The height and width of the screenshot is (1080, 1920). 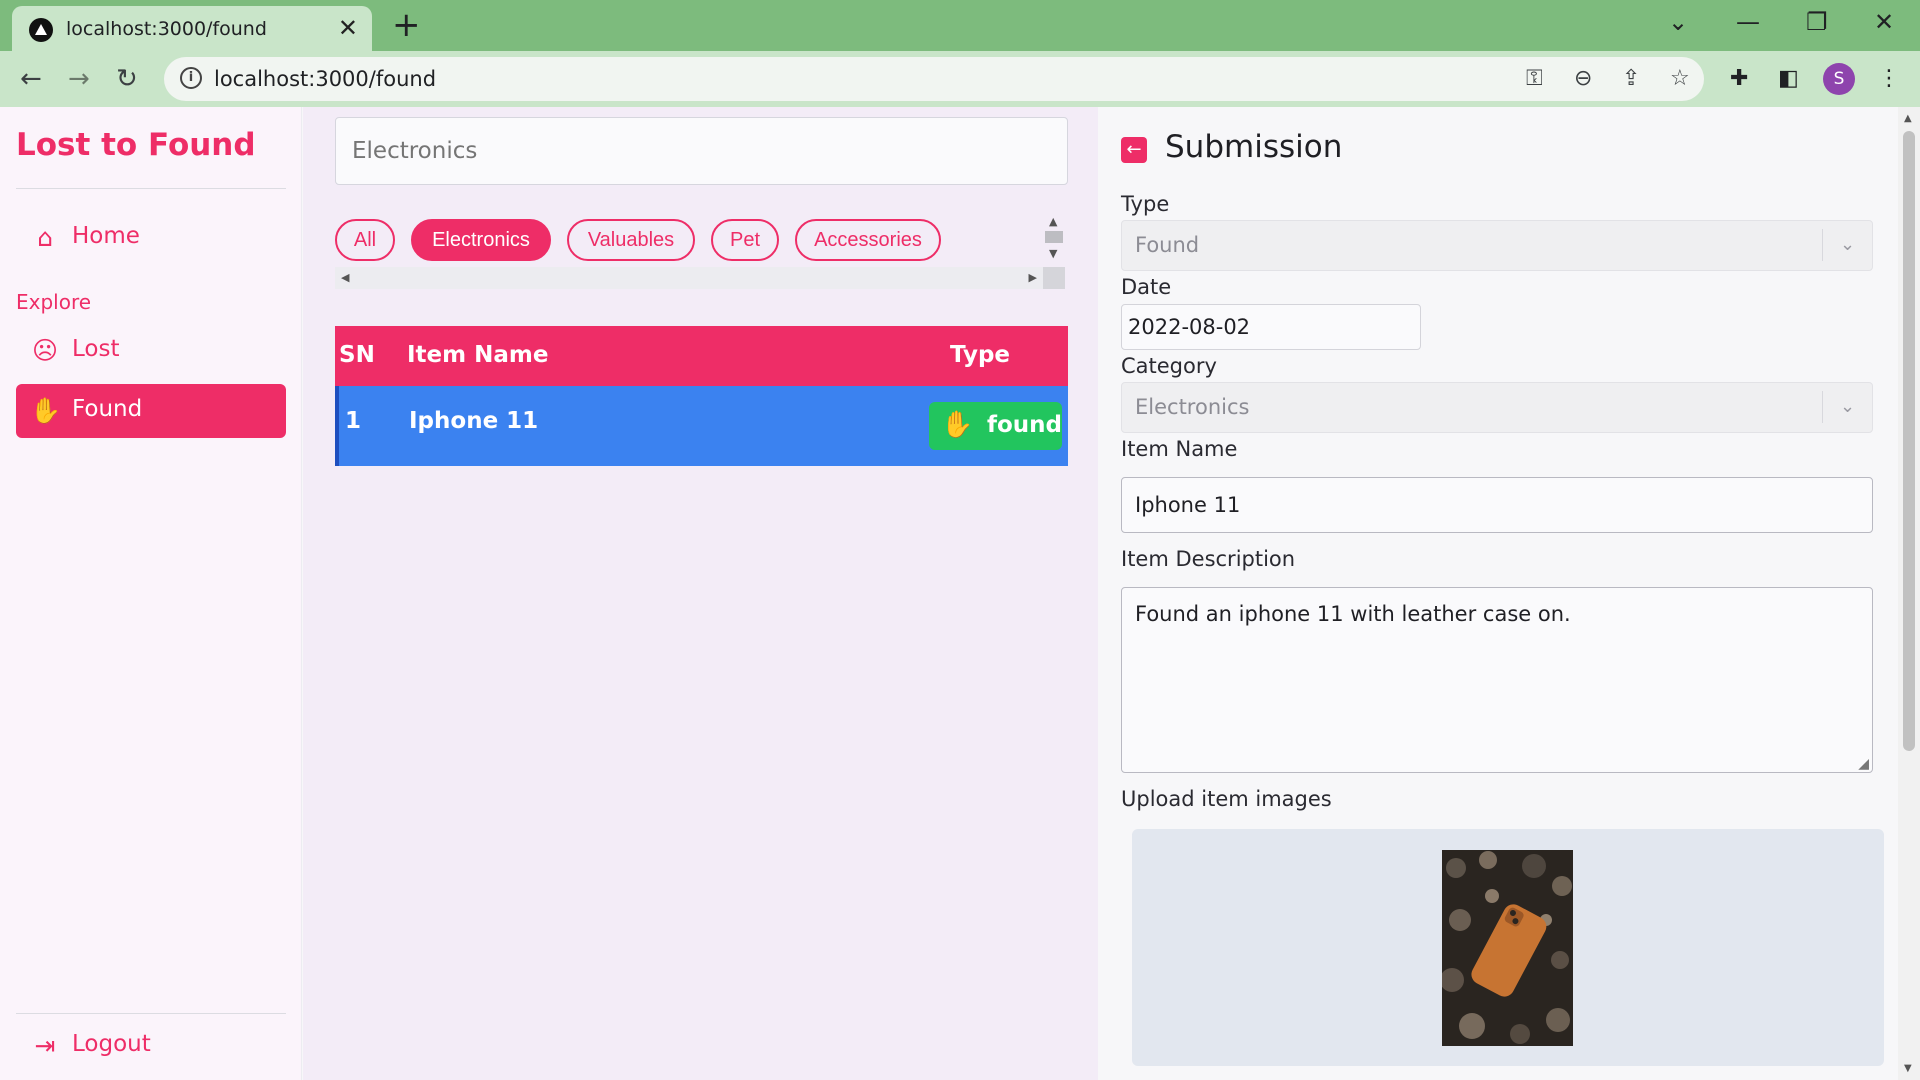 What do you see at coordinates (1497, 505) in the screenshot?
I see `item-name-field: Iphone 11` at bounding box center [1497, 505].